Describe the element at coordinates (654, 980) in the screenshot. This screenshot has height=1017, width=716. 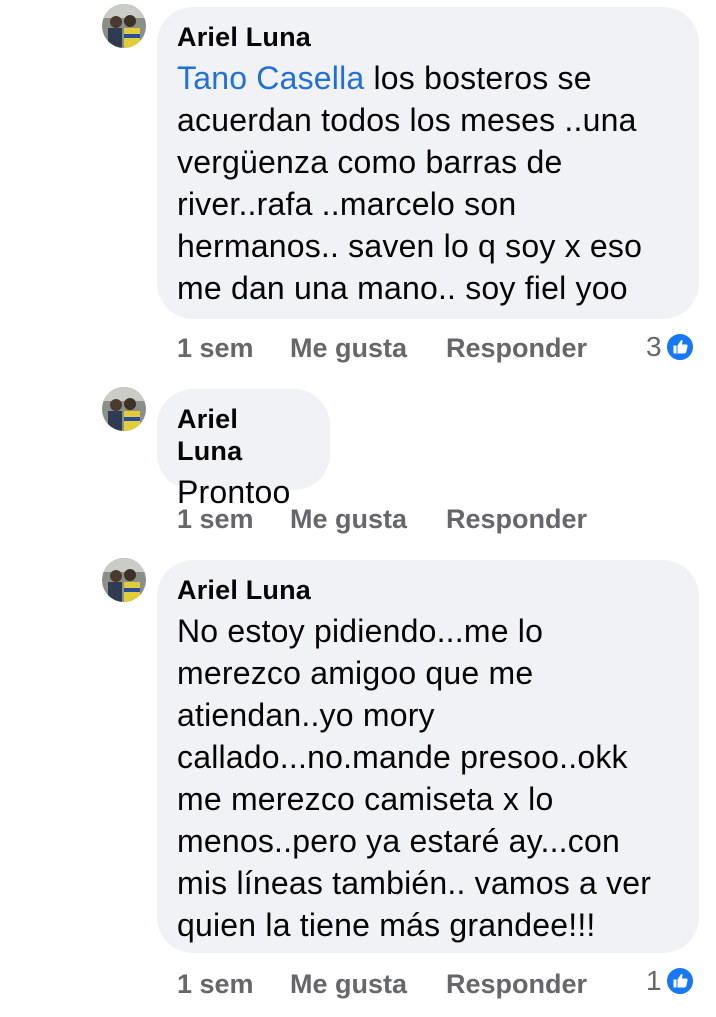
I see `reaction-count: 1` at that location.